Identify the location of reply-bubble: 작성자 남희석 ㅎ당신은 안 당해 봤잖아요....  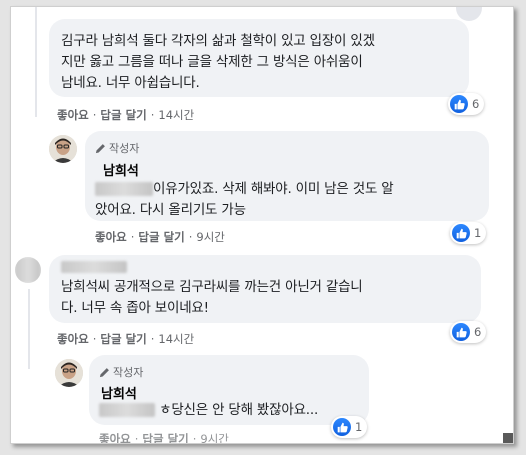
(229, 390).